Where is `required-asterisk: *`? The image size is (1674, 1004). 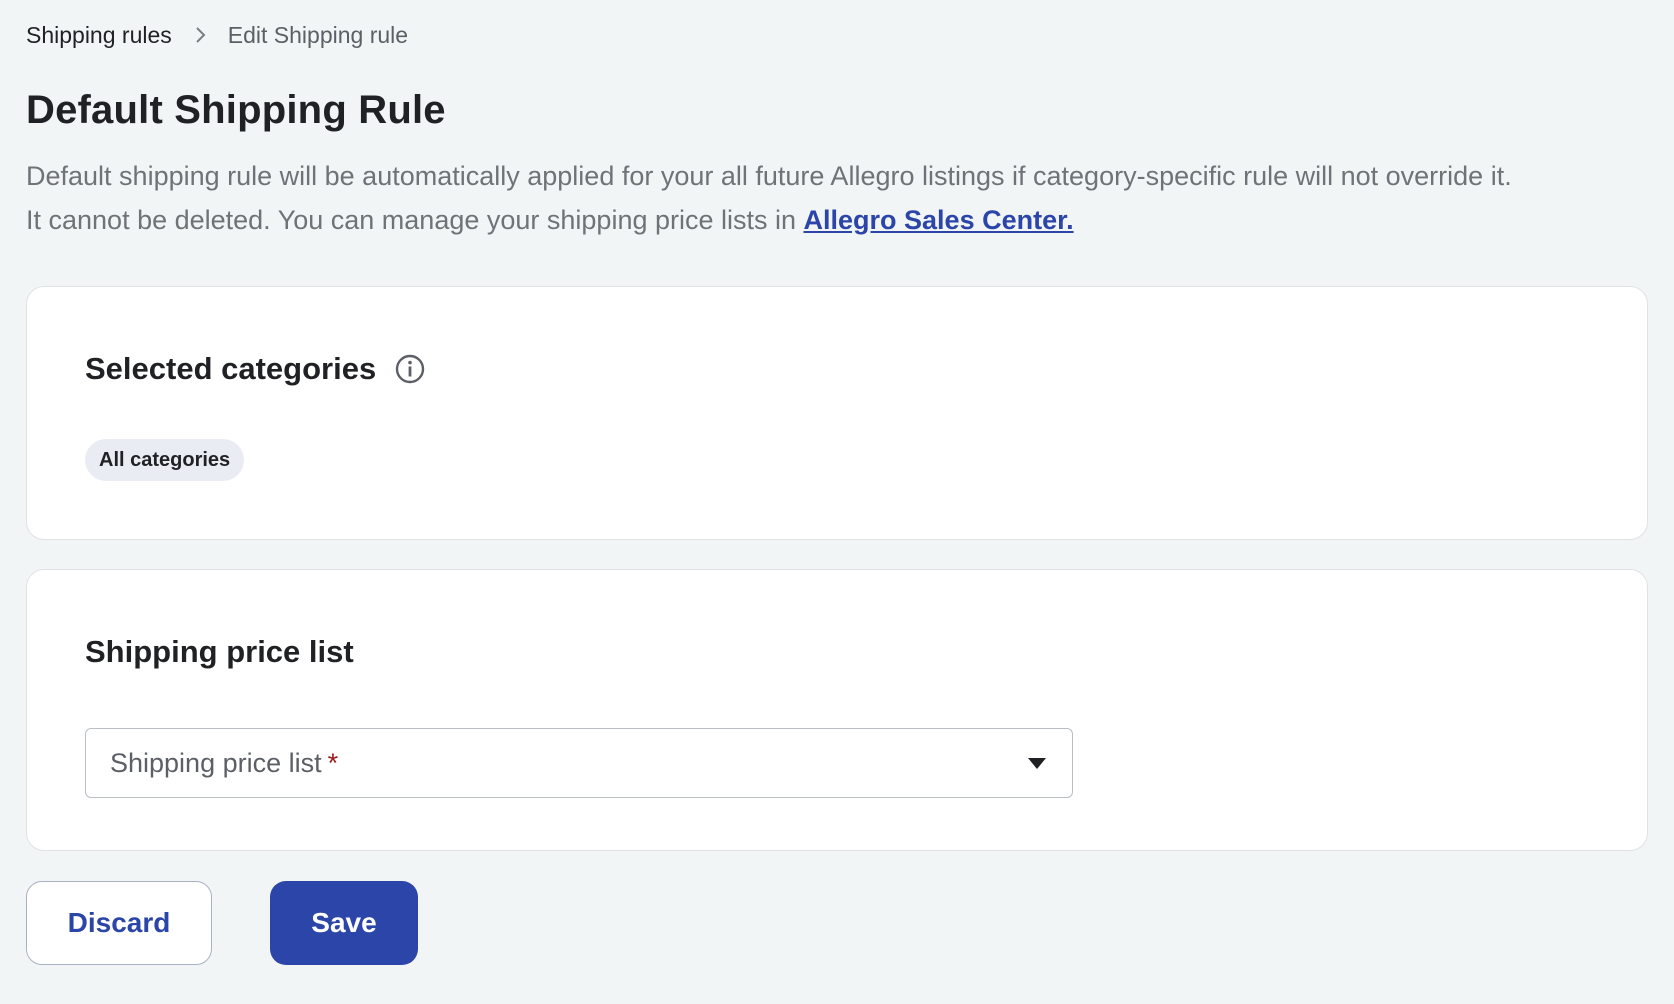
required-asterisk: * is located at coordinates (333, 762).